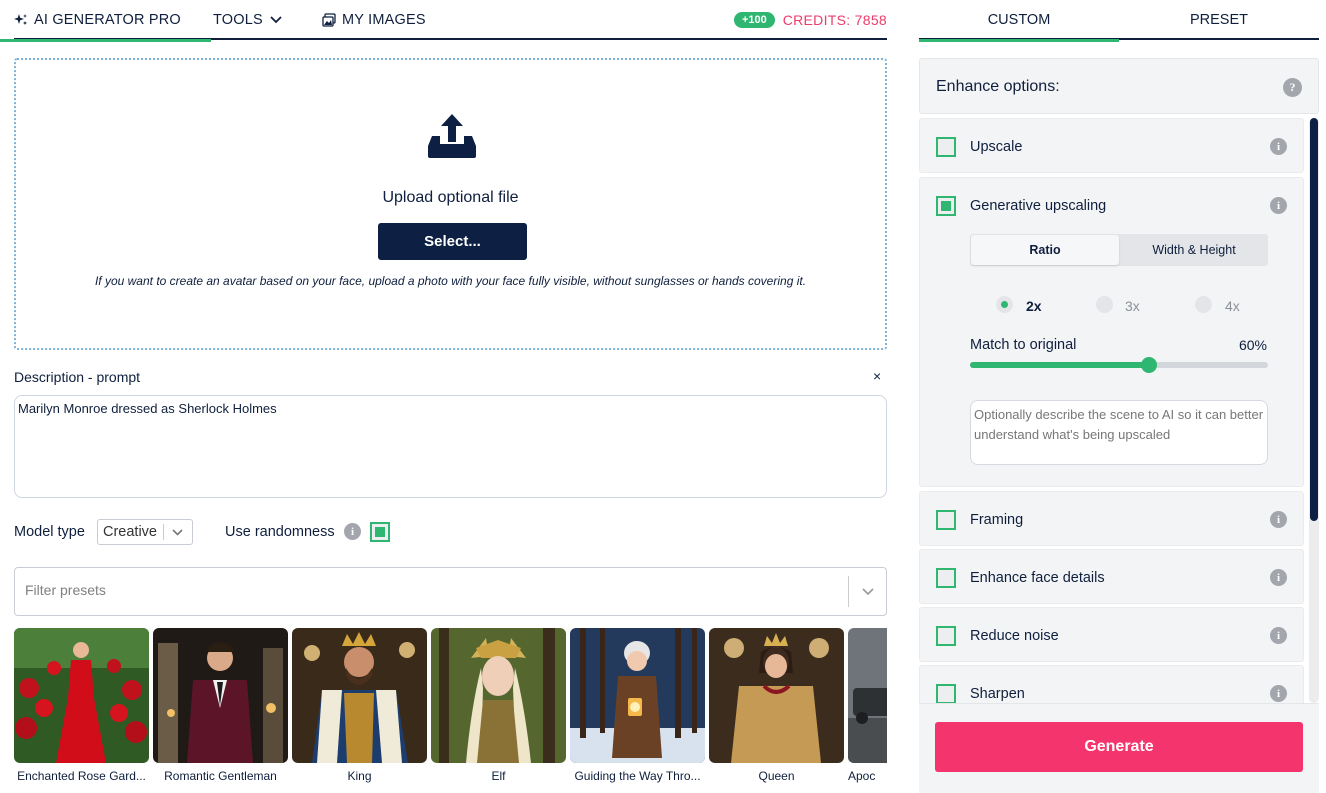 Image resolution: width=1326 pixels, height=793 pixels. What do you see at coordinates (997, 694) in the screenshot?
I see `sharpen-label: Sharpen` at bounding box center [997, 694].